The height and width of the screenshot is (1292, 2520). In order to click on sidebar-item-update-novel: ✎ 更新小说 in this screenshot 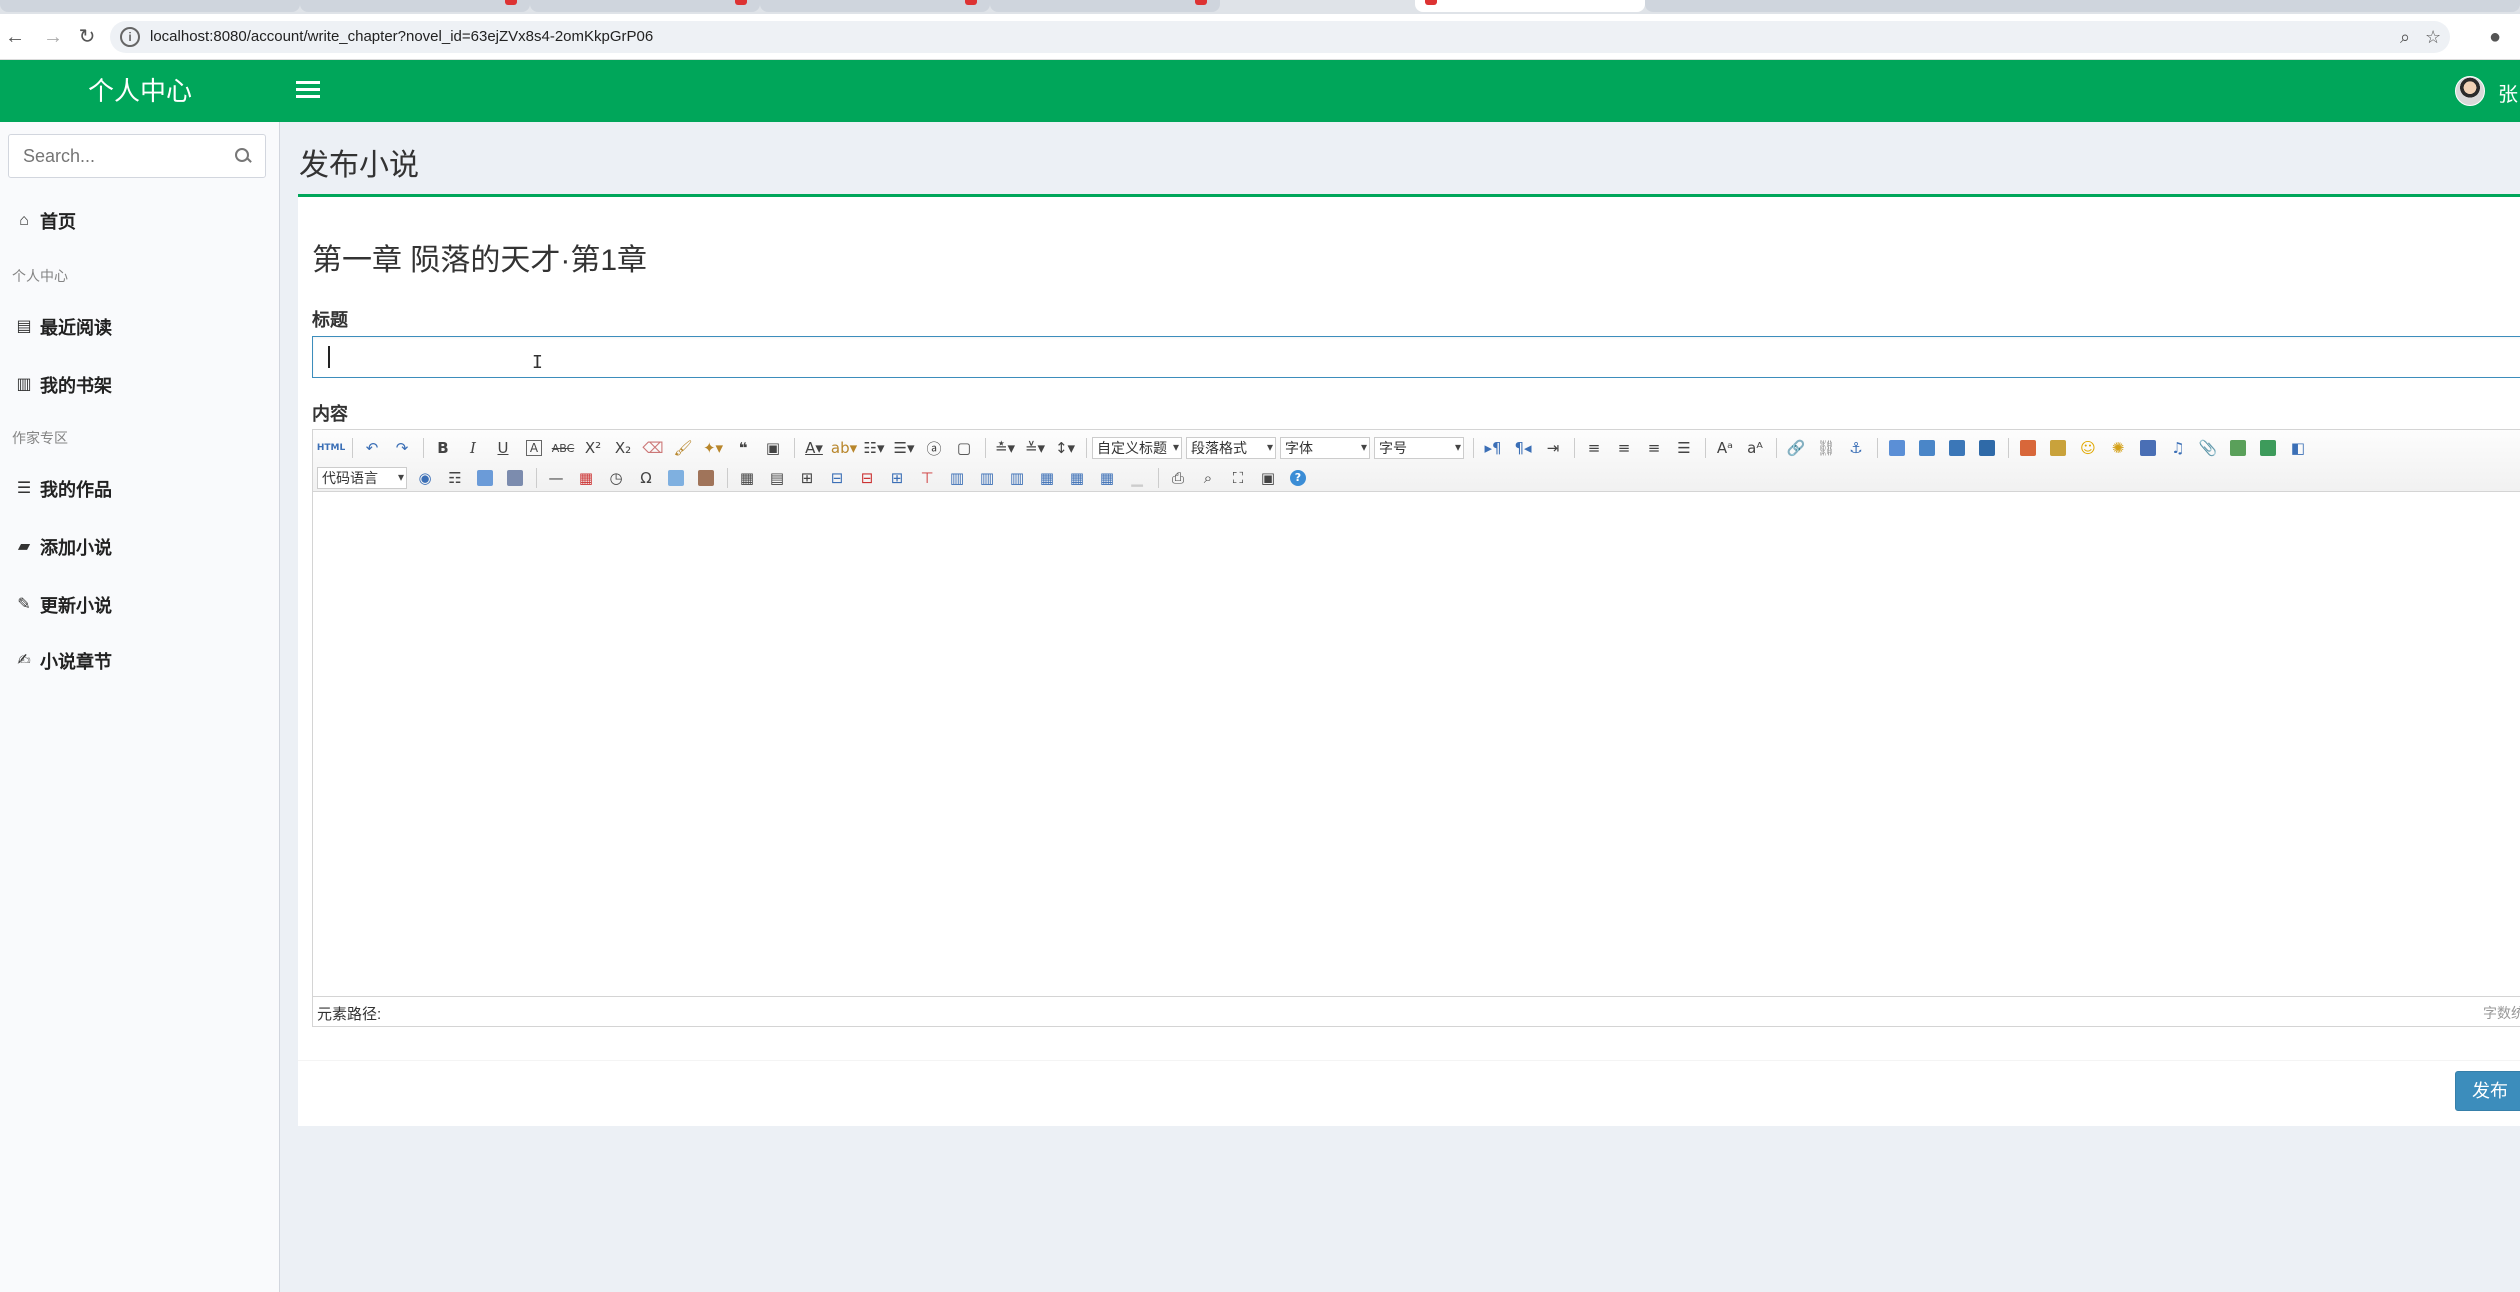, I will do `click(63, 605)`.